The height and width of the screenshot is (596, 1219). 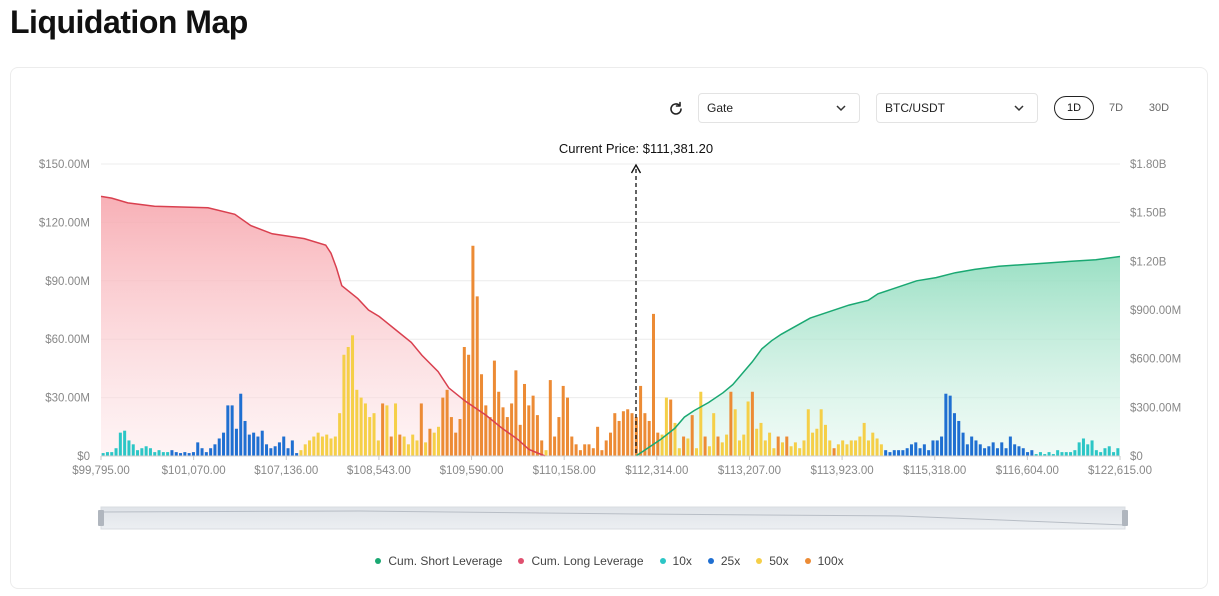 What do you see at coordinates (1148, 262) in the screenshot?
I see `y-right-tick-label: $1.20B` at bounding box center [1148, 262].